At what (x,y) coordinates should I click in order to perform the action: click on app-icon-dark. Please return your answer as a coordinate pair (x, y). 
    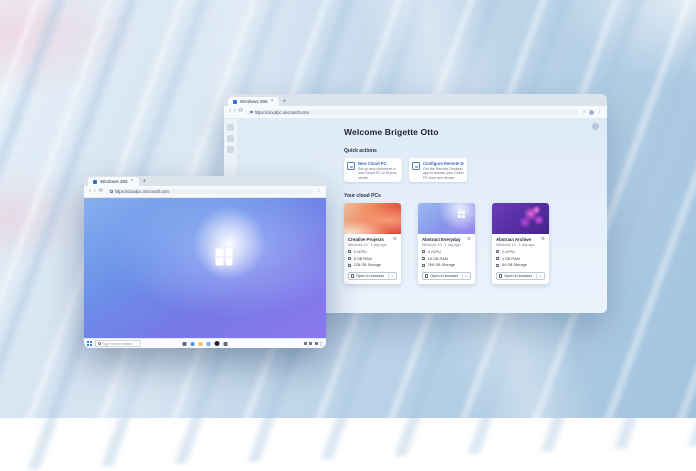
    Looking at the image, I should click on (217, 343).